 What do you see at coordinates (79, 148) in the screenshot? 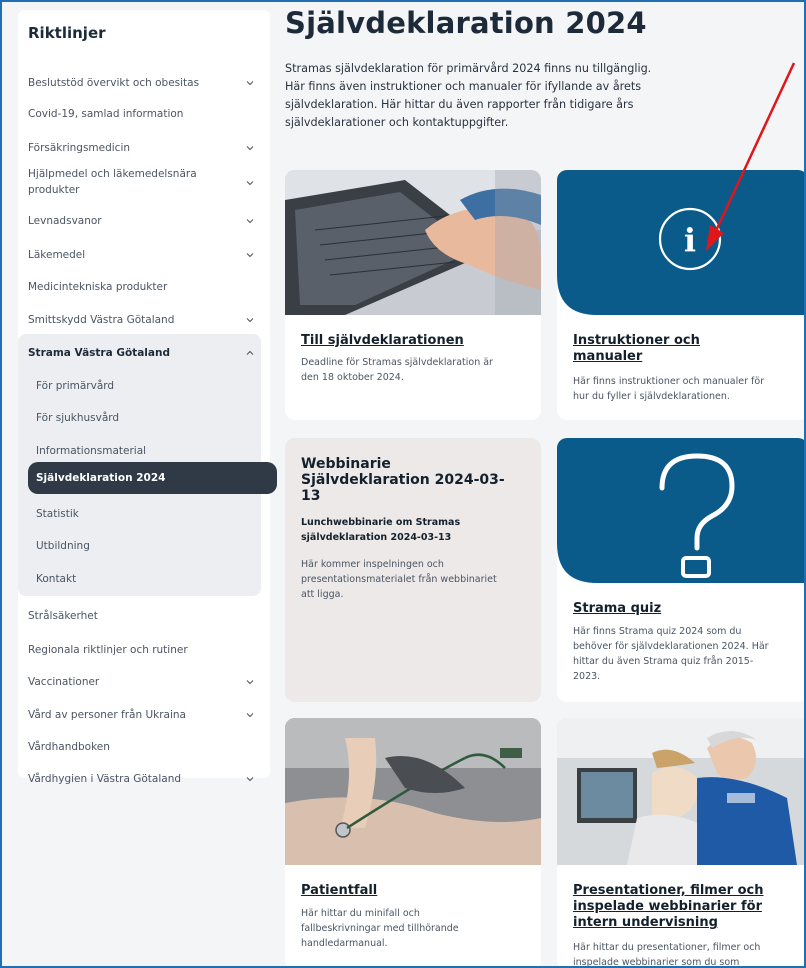
I see `sidebar-item-label: Försäkringsmedicin` at bounding box center [79, 148].